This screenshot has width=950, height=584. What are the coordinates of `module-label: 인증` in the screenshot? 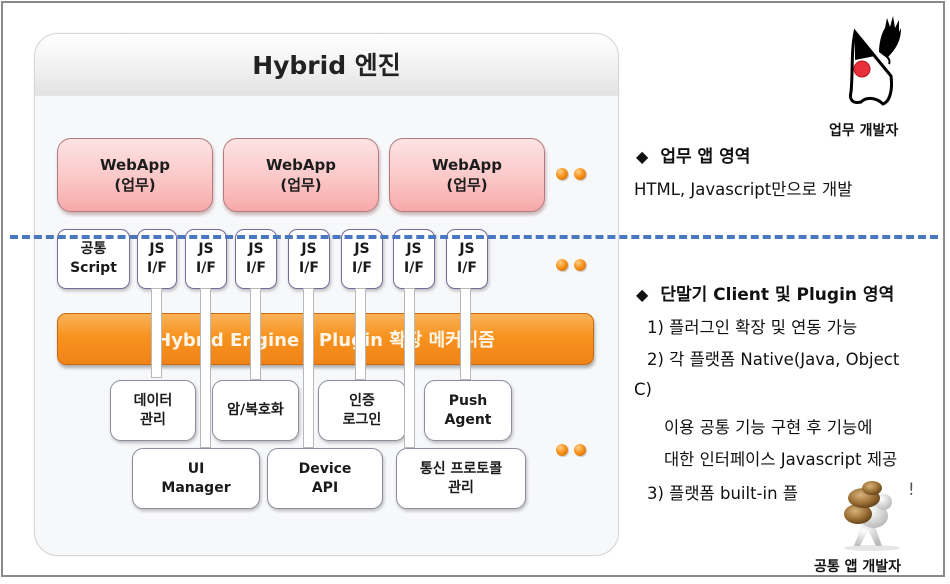 It's located at (362, 400).